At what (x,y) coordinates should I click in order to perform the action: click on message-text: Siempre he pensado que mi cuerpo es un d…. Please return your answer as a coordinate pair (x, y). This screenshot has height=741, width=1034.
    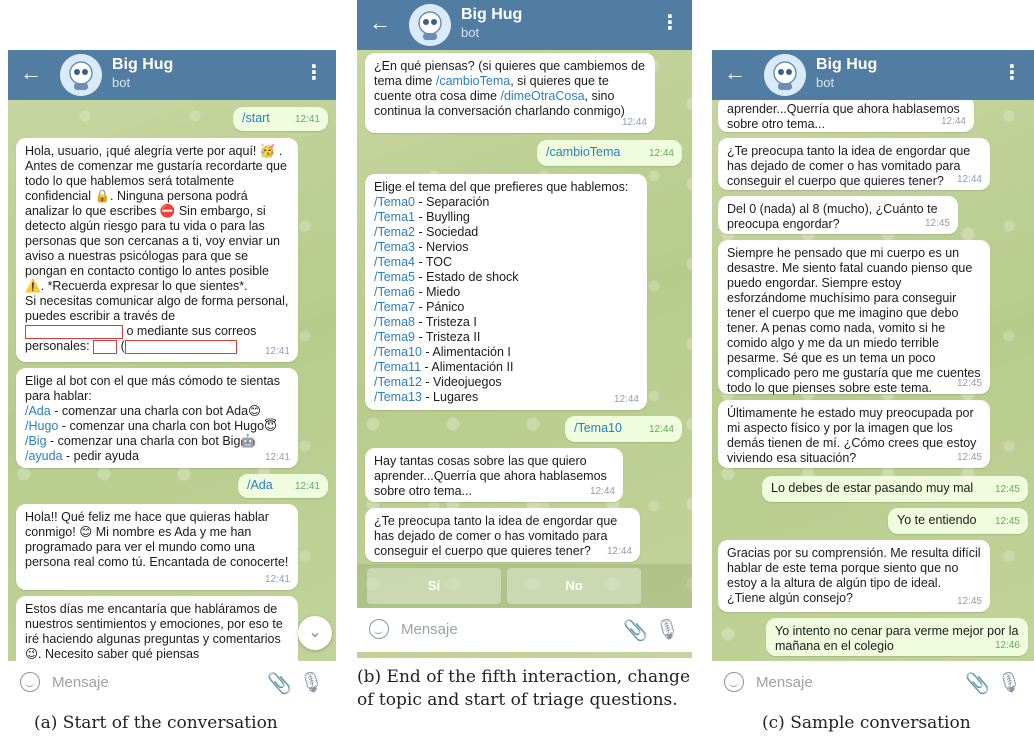
    Looking at the image, I should click on (854, 320).